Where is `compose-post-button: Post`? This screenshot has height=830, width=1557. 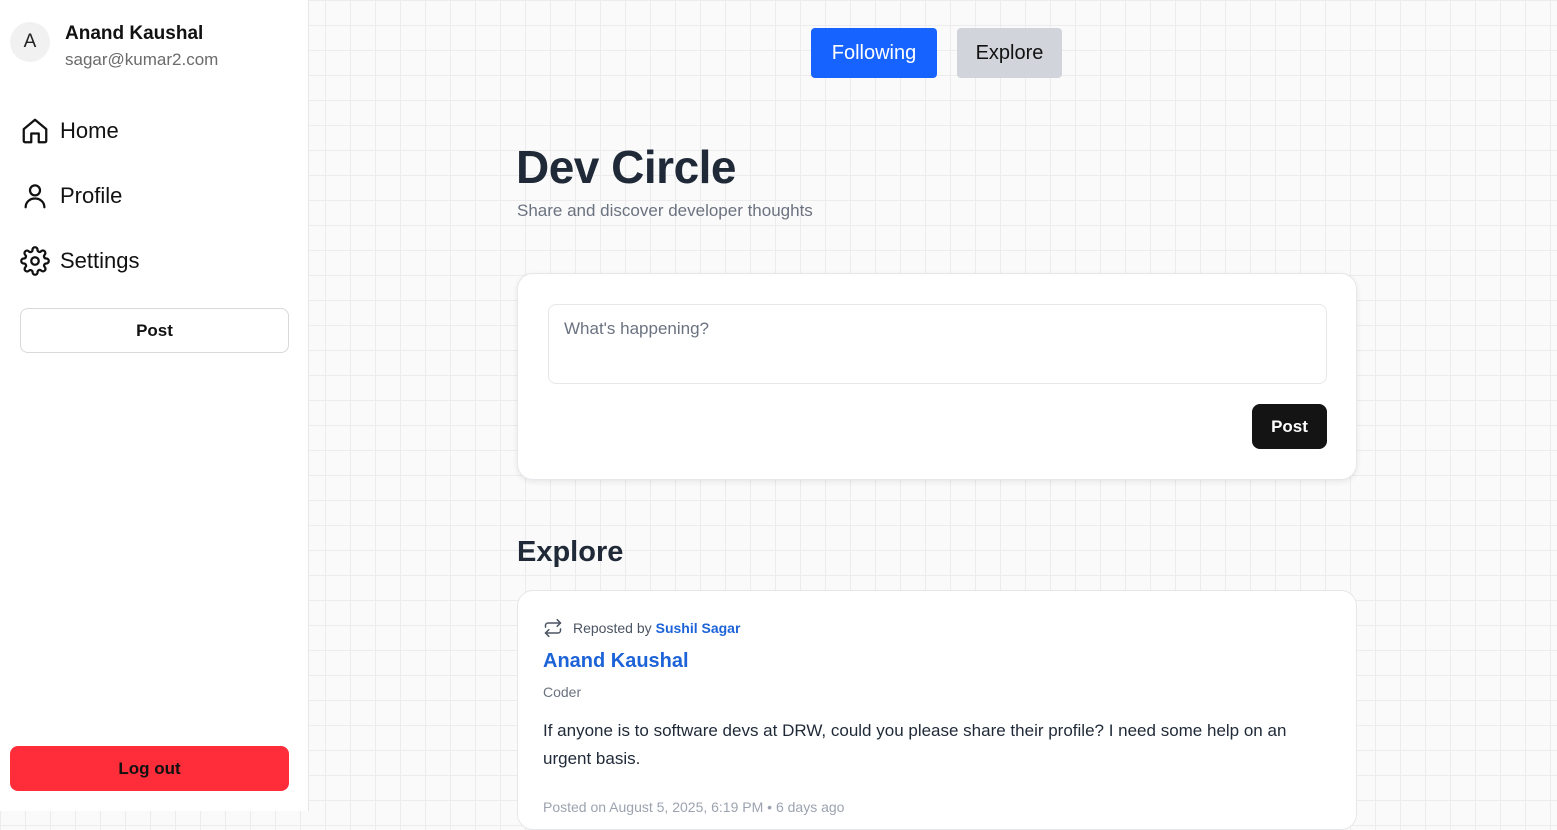
compose-post-button: Post is located at coordinates (1289, 426).